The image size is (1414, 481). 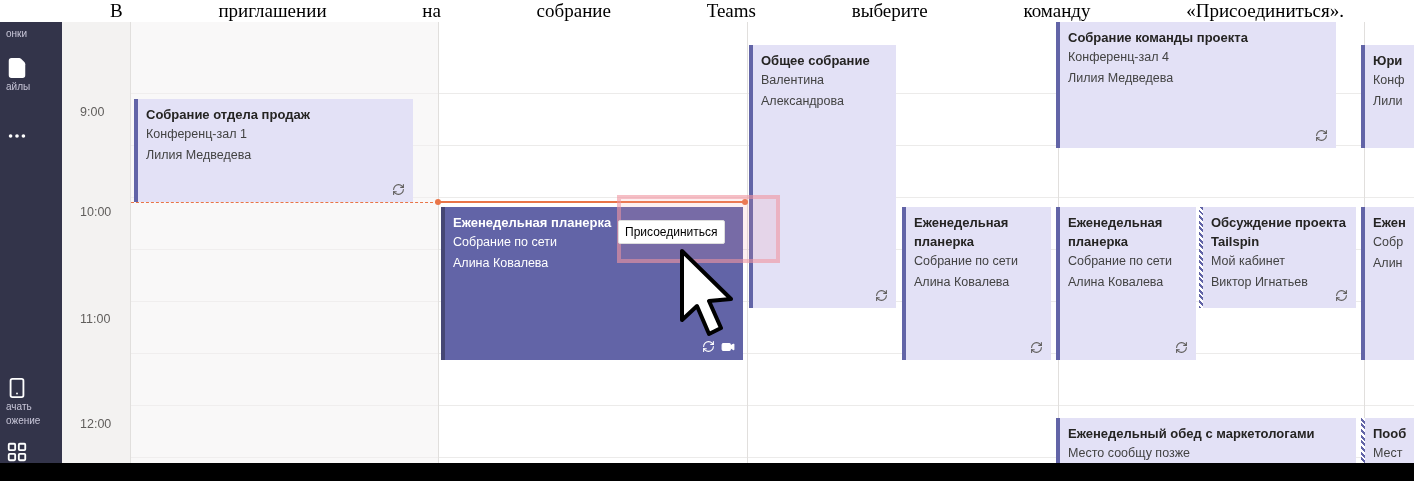 What do you see at coordinates (18, 87) in the screenshot?
I see `sidebar-label: айлы` at bounding box center [18, 87].